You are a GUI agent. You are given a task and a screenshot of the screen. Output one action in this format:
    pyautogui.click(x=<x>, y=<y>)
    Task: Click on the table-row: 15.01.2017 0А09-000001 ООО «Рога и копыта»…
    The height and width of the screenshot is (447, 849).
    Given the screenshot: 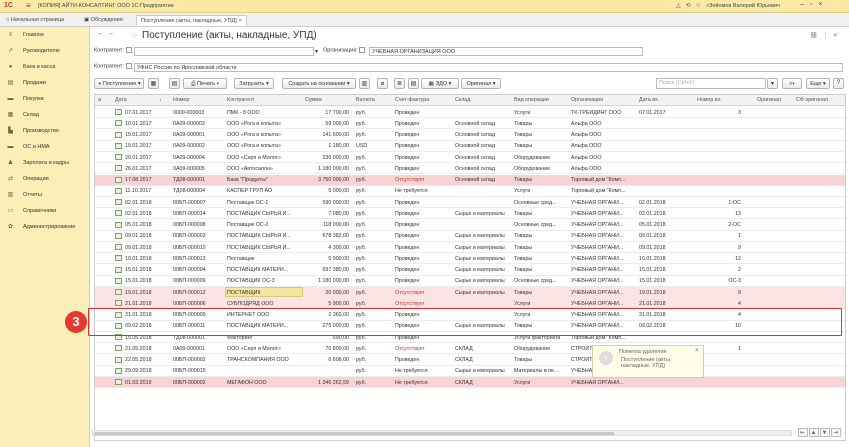 What is the action you would take?
    pyautogui.click(x=470, y=135)
    